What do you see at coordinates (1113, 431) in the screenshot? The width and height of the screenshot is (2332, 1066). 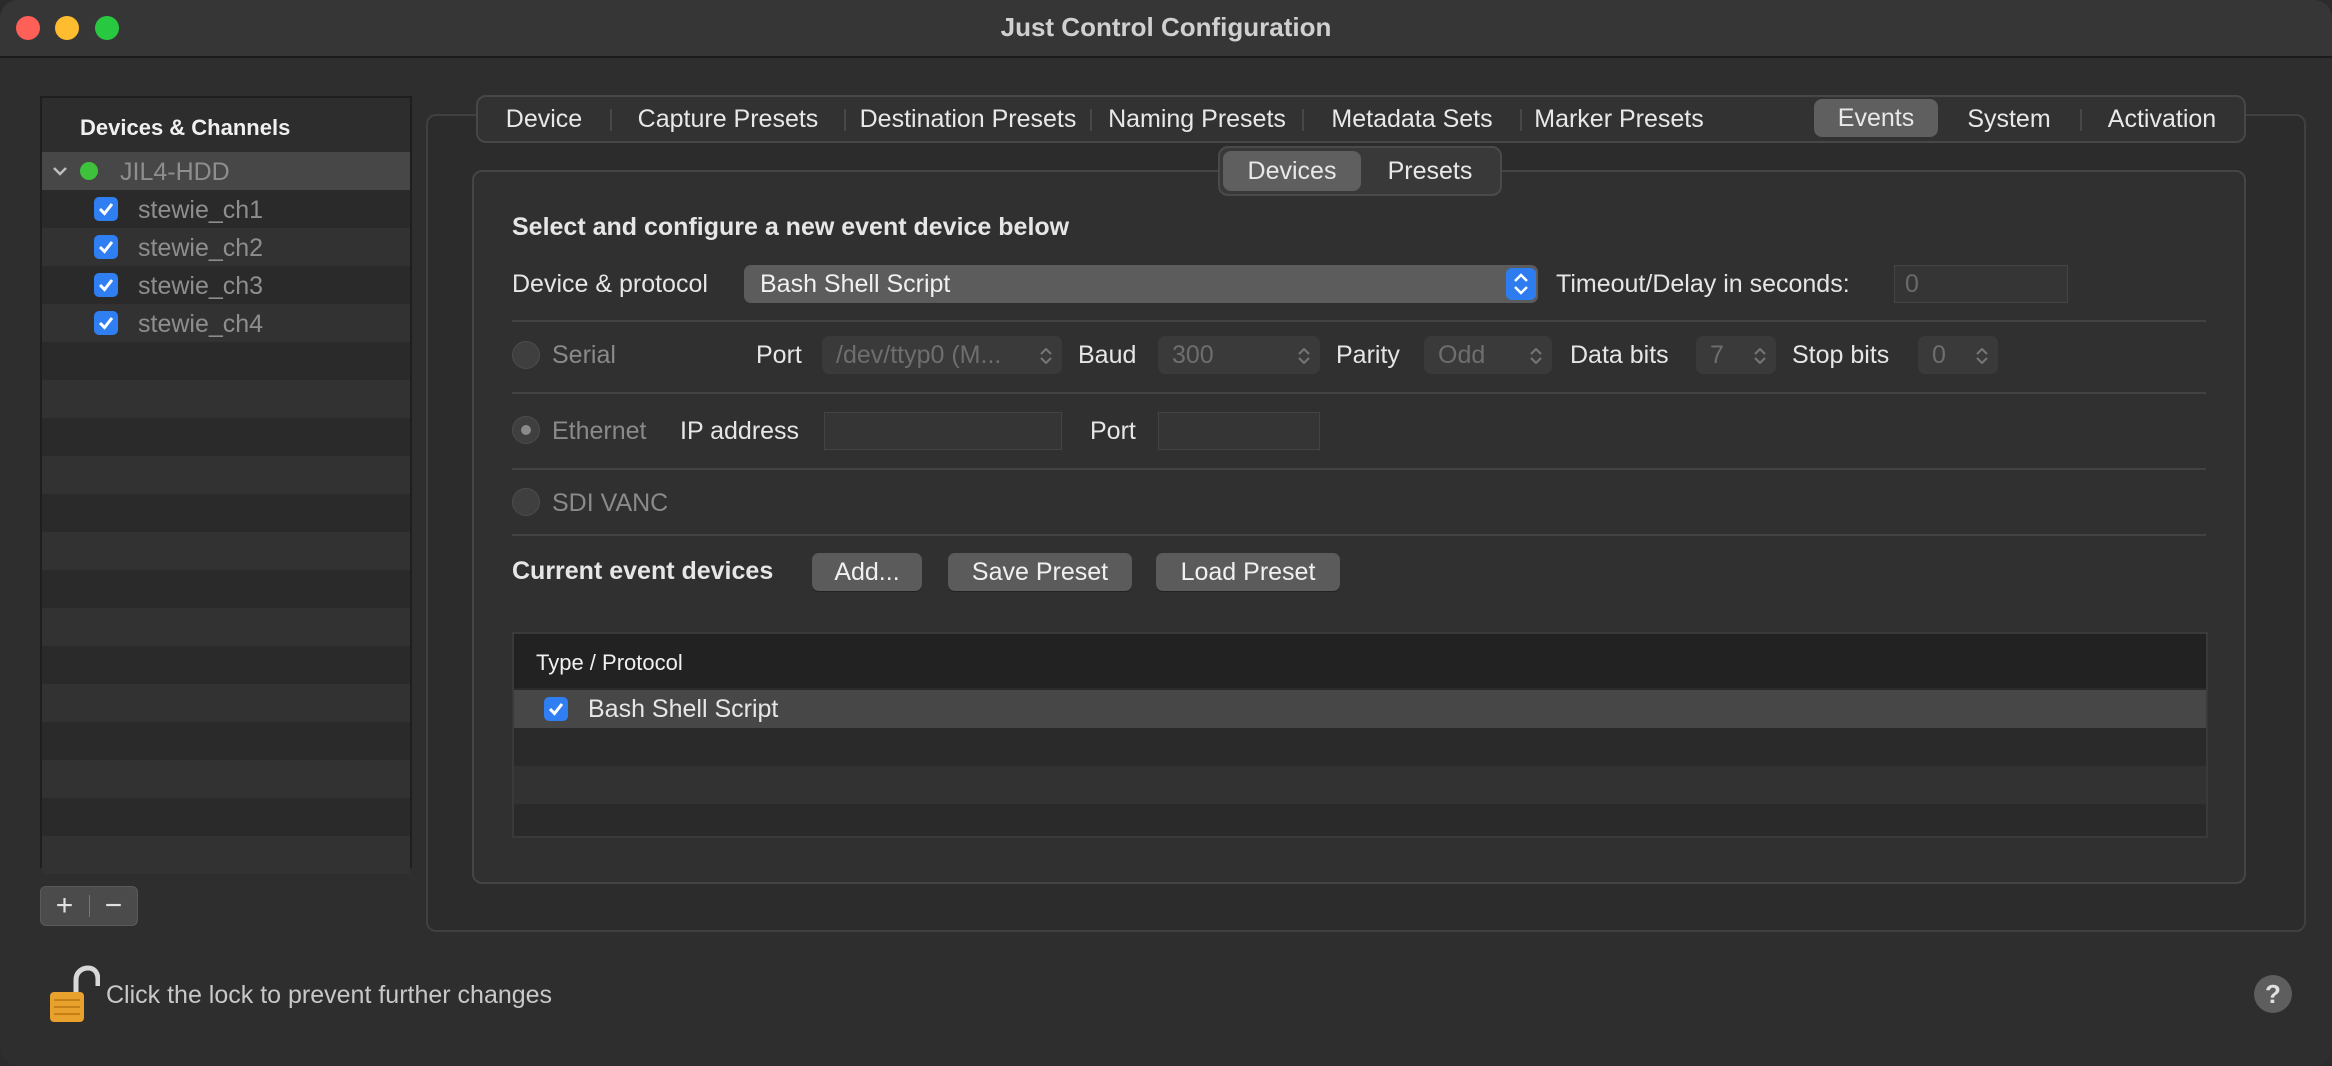 I see `ethernet-port-label: Port` at bounding box center [1113, 431].